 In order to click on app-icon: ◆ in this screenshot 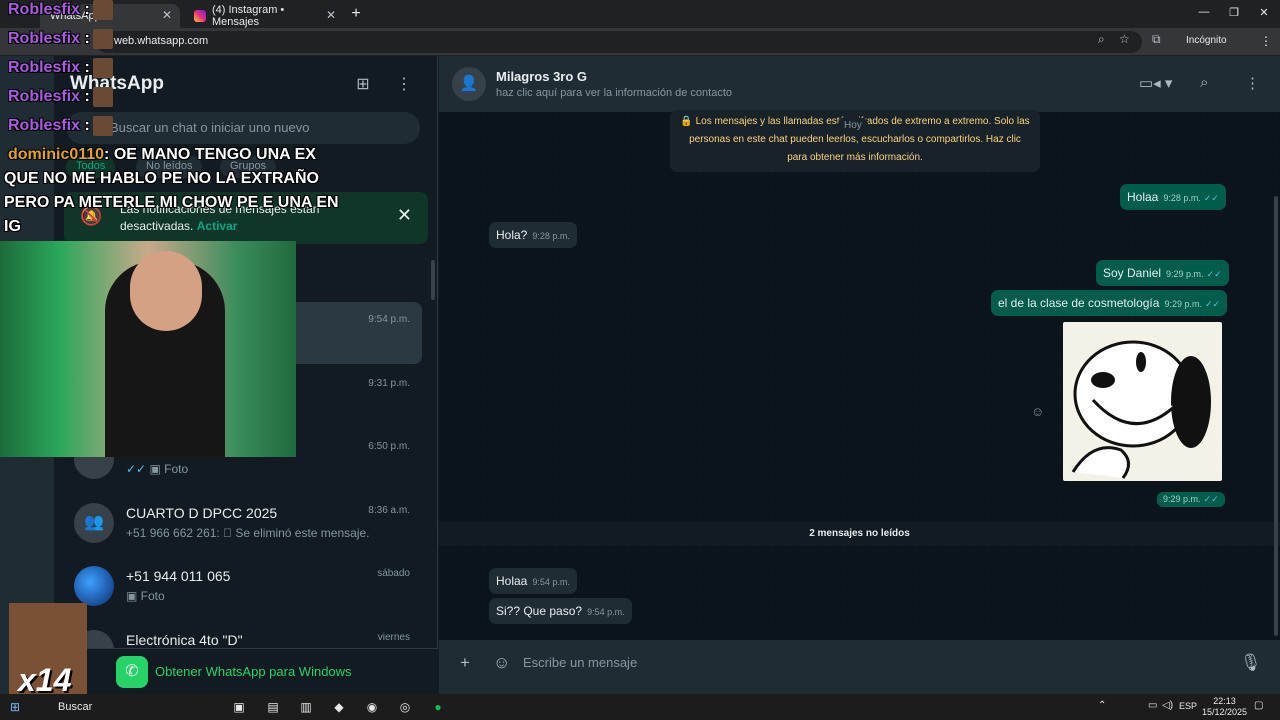, I will do `click(339, 707)`.